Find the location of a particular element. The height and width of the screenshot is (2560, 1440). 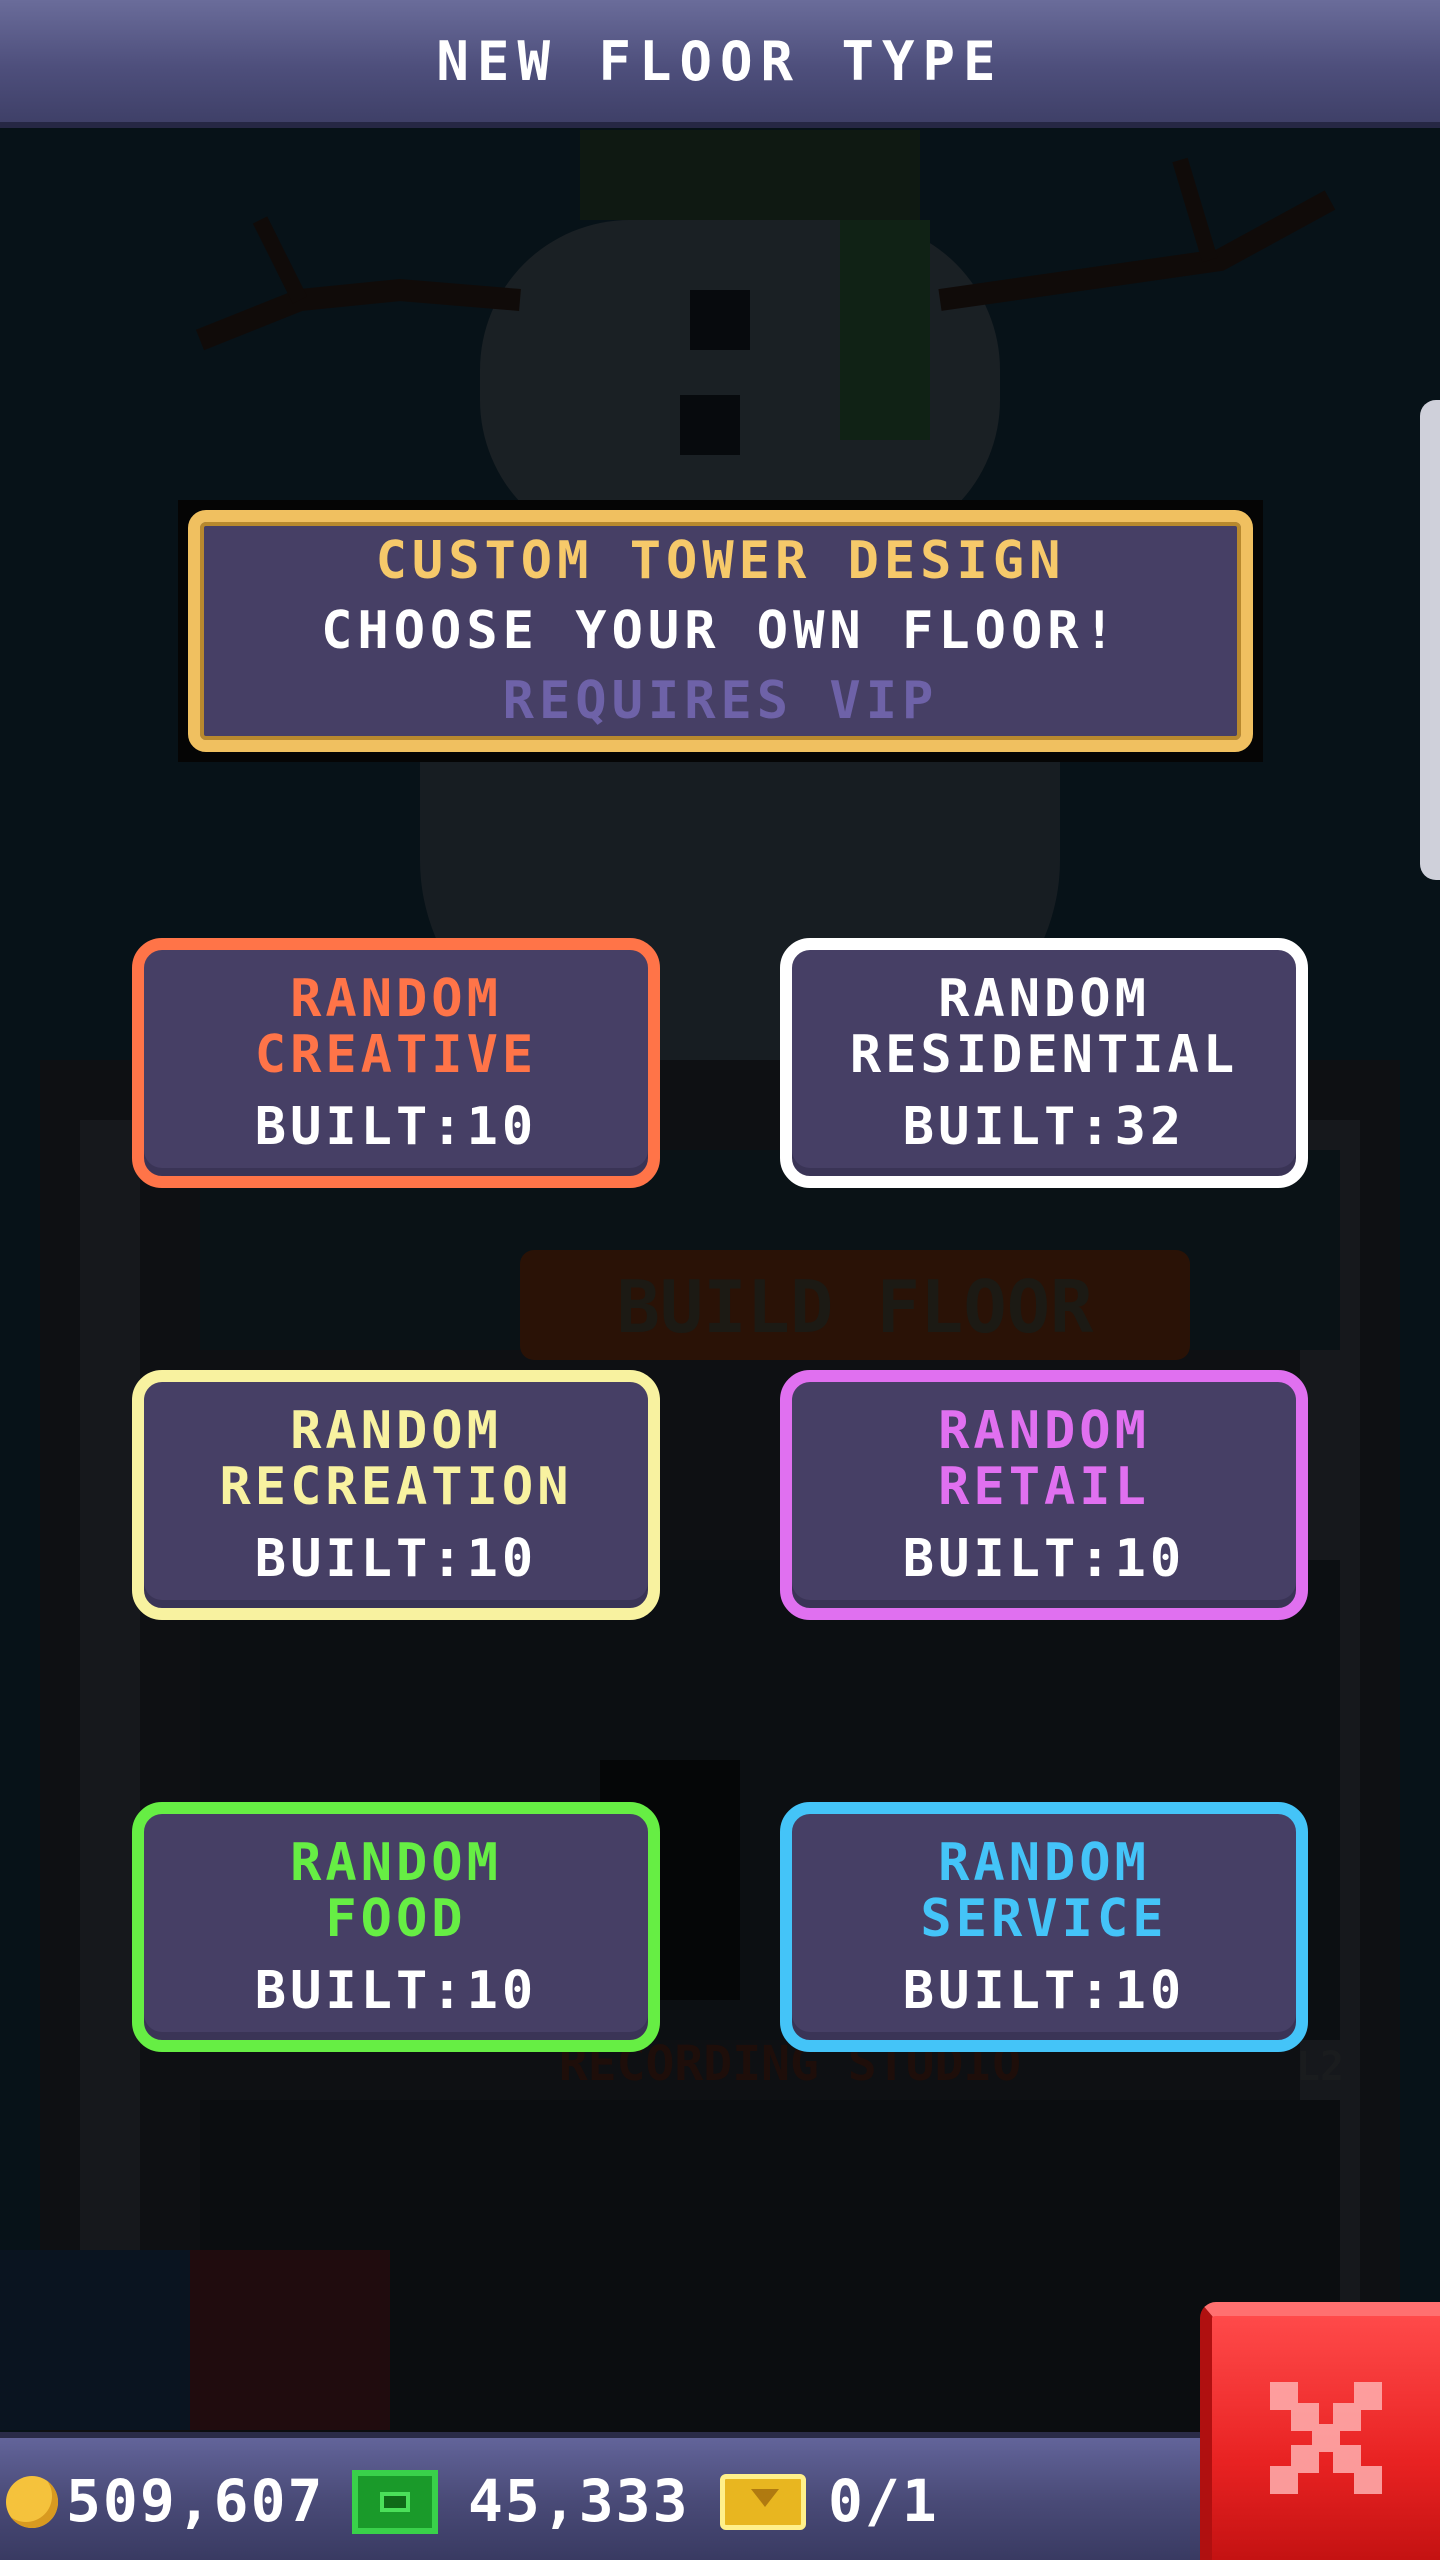

close-button is located at coordinates (1320, 2431).